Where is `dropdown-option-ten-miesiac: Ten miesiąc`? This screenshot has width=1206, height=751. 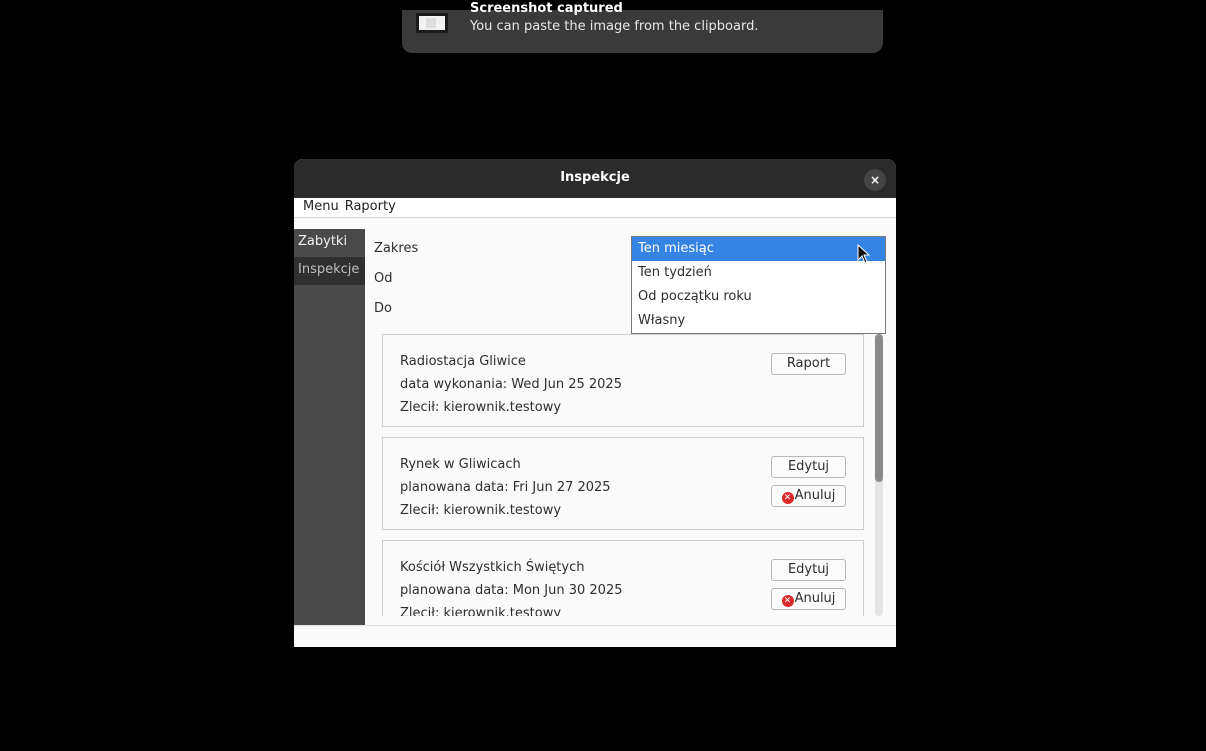
dropdown-option-ten-miesiac: Ten miesiąc is located at coordinates (758, 249).